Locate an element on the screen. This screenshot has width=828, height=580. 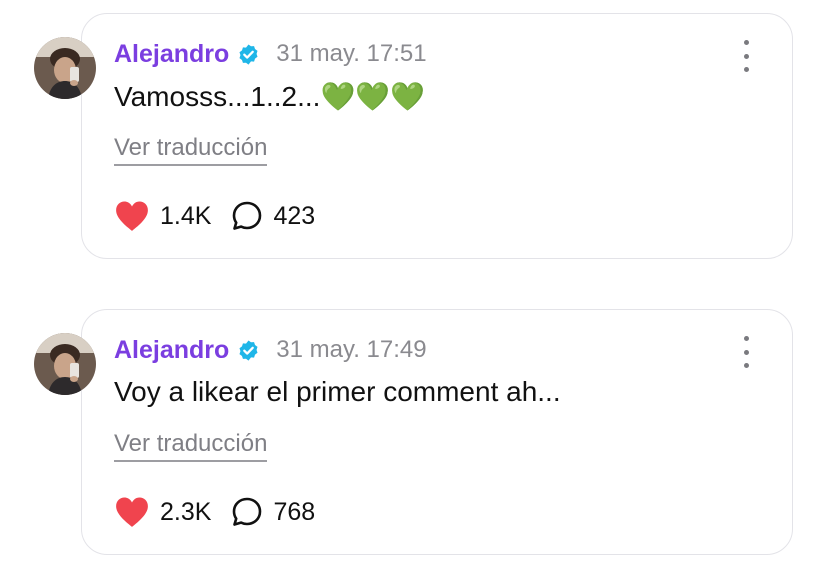
like-button: 1.4K is located at coordinates (162, 216).